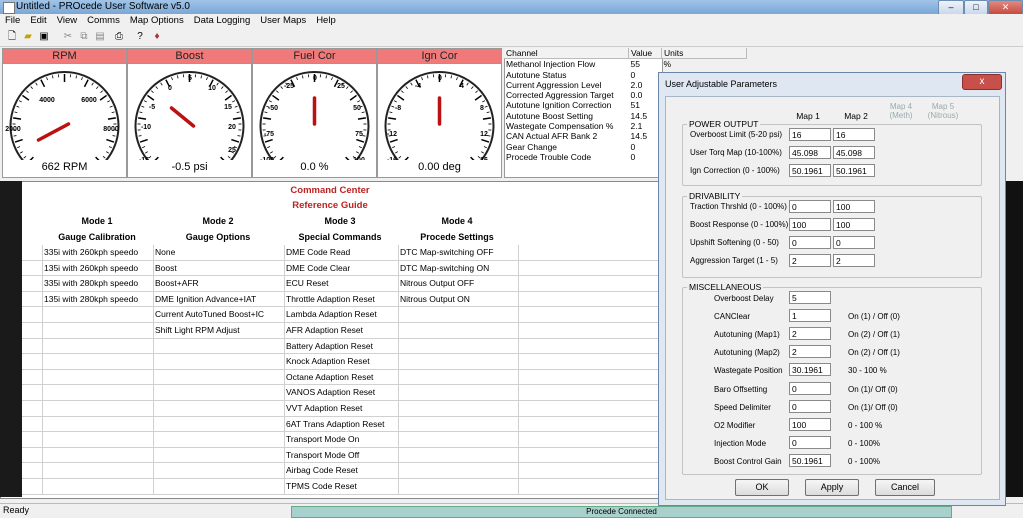  Describe the element at coordinates (68, 37) in the screenshot. I see `cut-icon: ✂` at that location.